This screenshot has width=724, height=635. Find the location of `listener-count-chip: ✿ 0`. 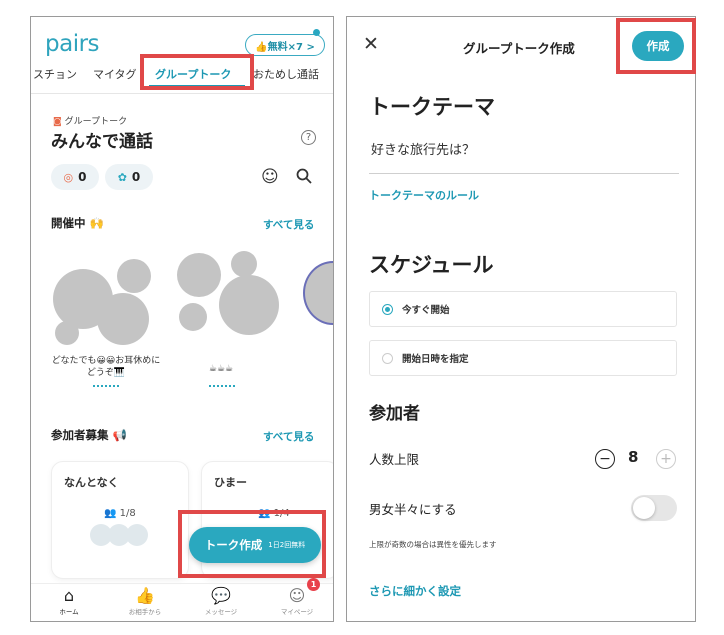

listener-count-chip: ✿ 0 is located at coordinates (129, 177).